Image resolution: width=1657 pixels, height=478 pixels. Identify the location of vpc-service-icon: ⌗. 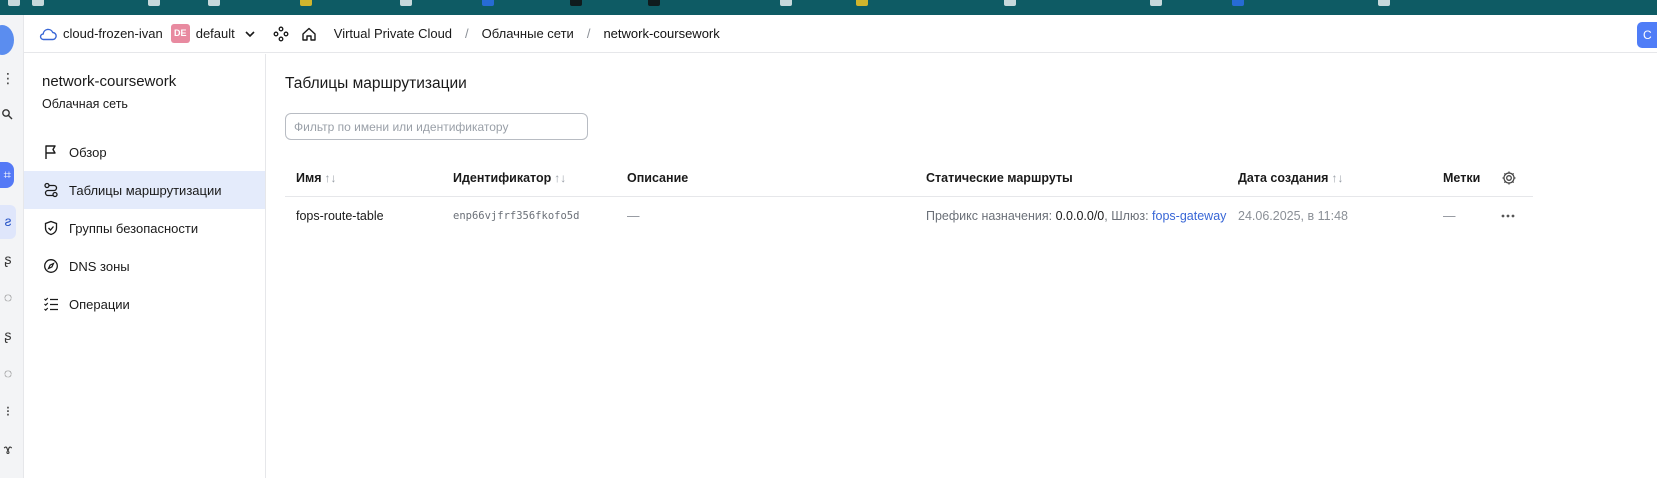
(7, 175).